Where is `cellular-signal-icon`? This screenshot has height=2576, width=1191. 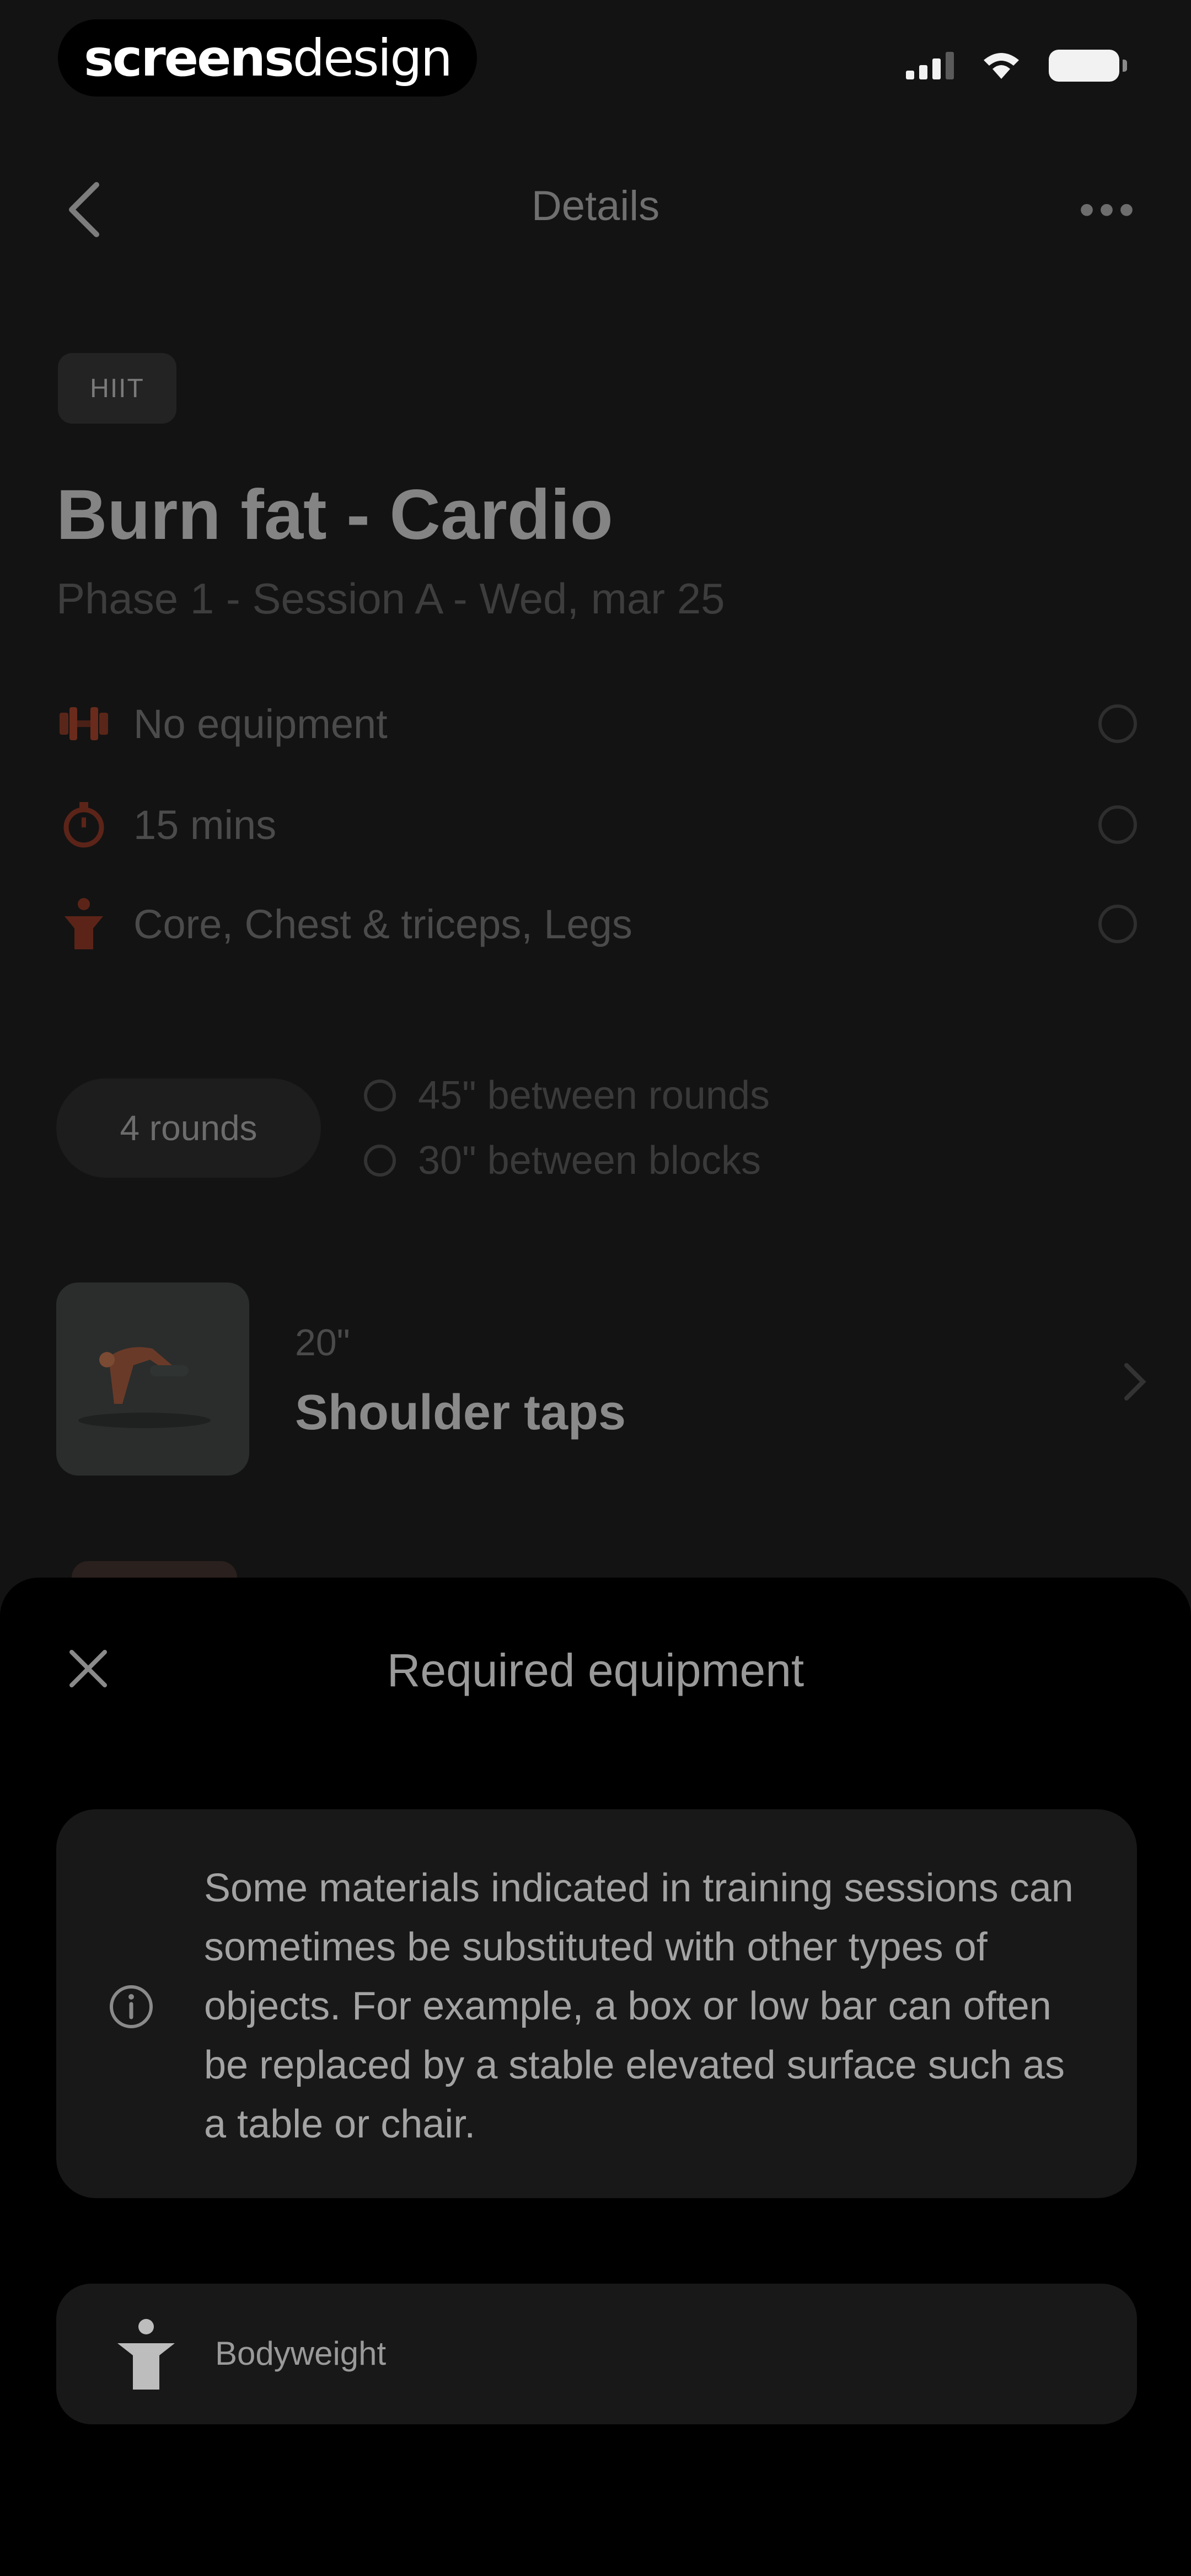 cellular-signal-icon is located at coordinates (930, 65).